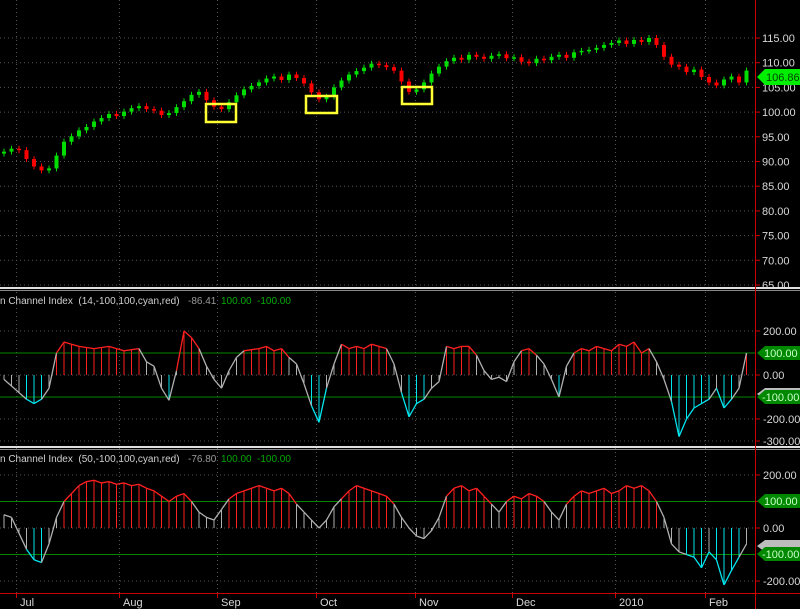  I want to click on month-label: Dec, so click(526, 603).